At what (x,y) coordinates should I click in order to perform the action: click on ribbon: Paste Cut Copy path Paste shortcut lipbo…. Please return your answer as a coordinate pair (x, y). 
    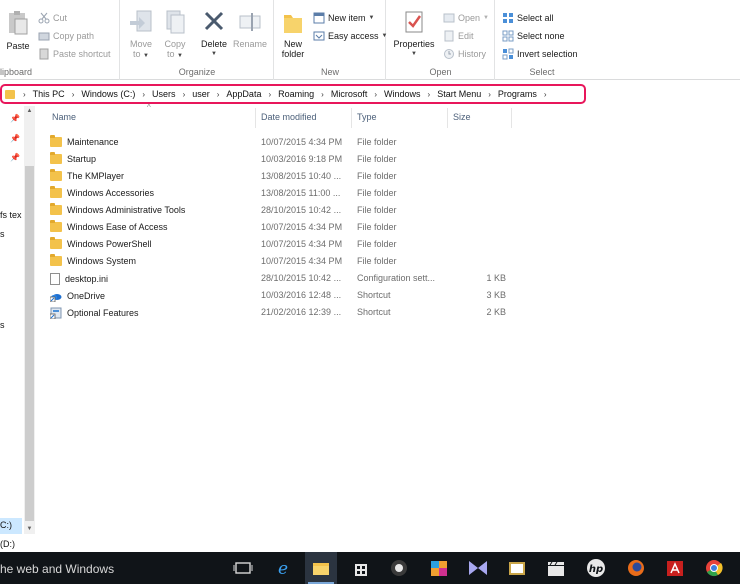
    Looking at the image, I should click on (370, 40).